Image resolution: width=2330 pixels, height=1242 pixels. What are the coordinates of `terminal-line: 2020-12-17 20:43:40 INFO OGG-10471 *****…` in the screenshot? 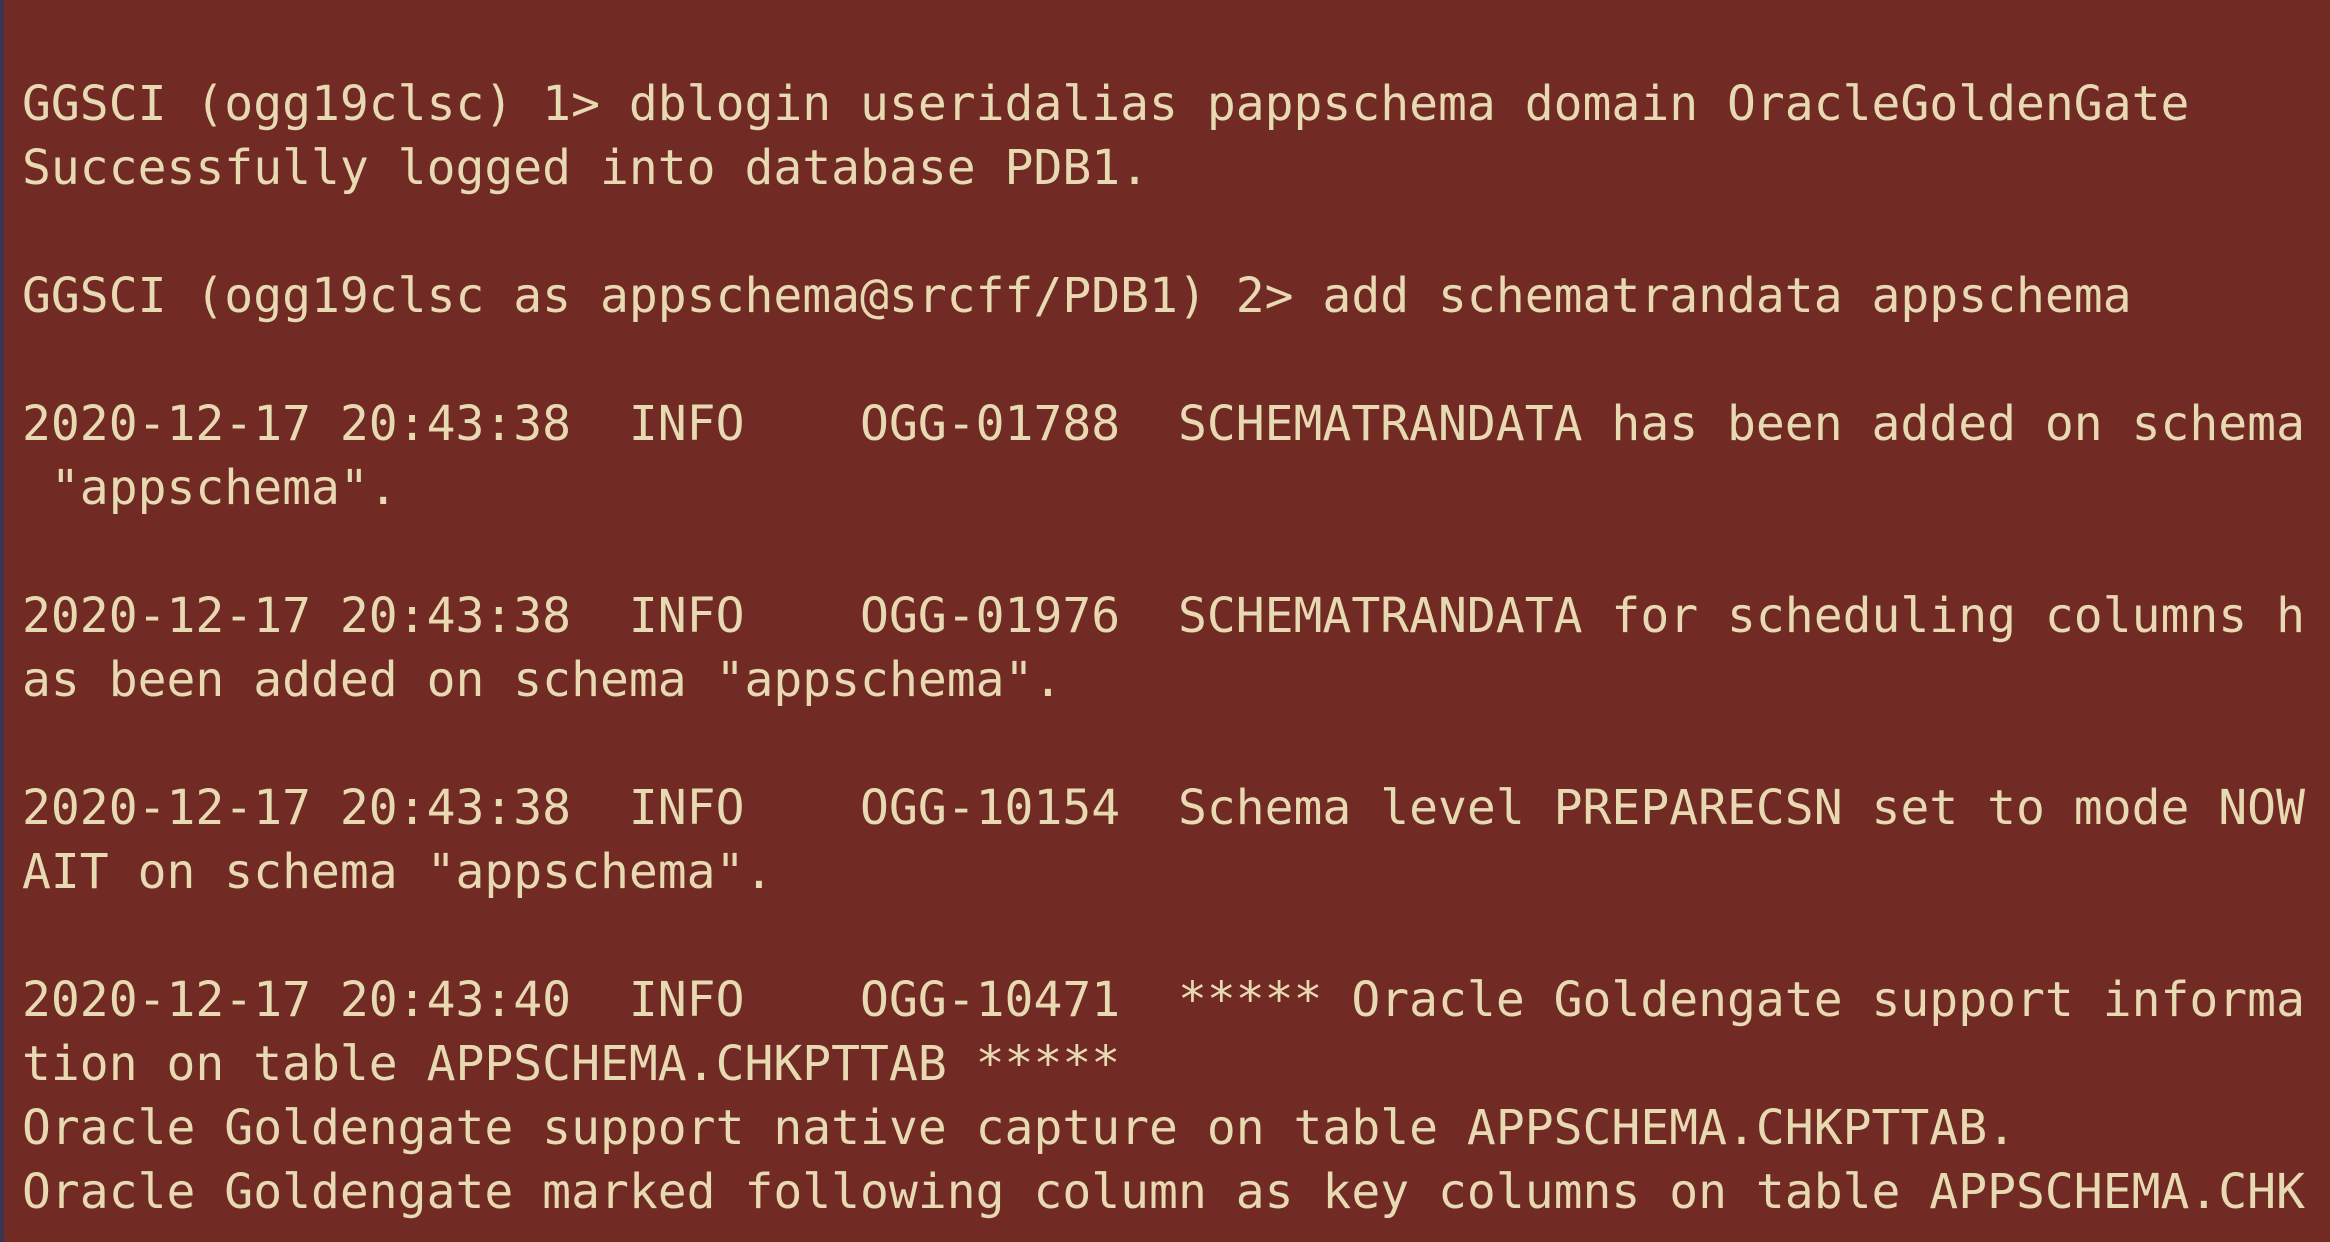 It's located at (1163, 1000).